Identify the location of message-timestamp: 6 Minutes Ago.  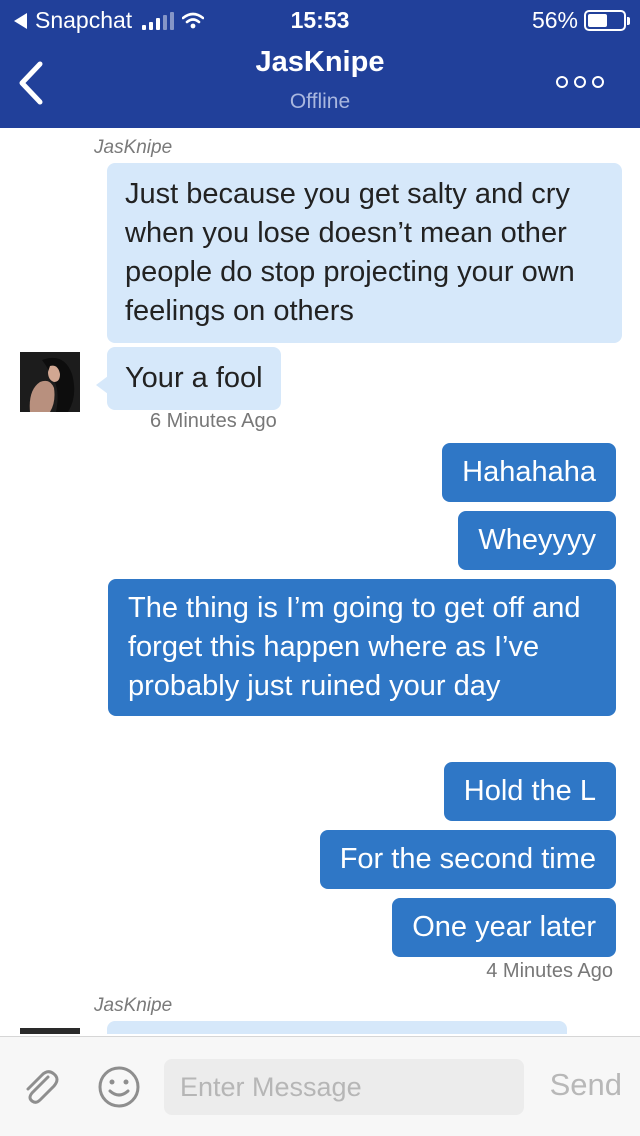
(213, 421).